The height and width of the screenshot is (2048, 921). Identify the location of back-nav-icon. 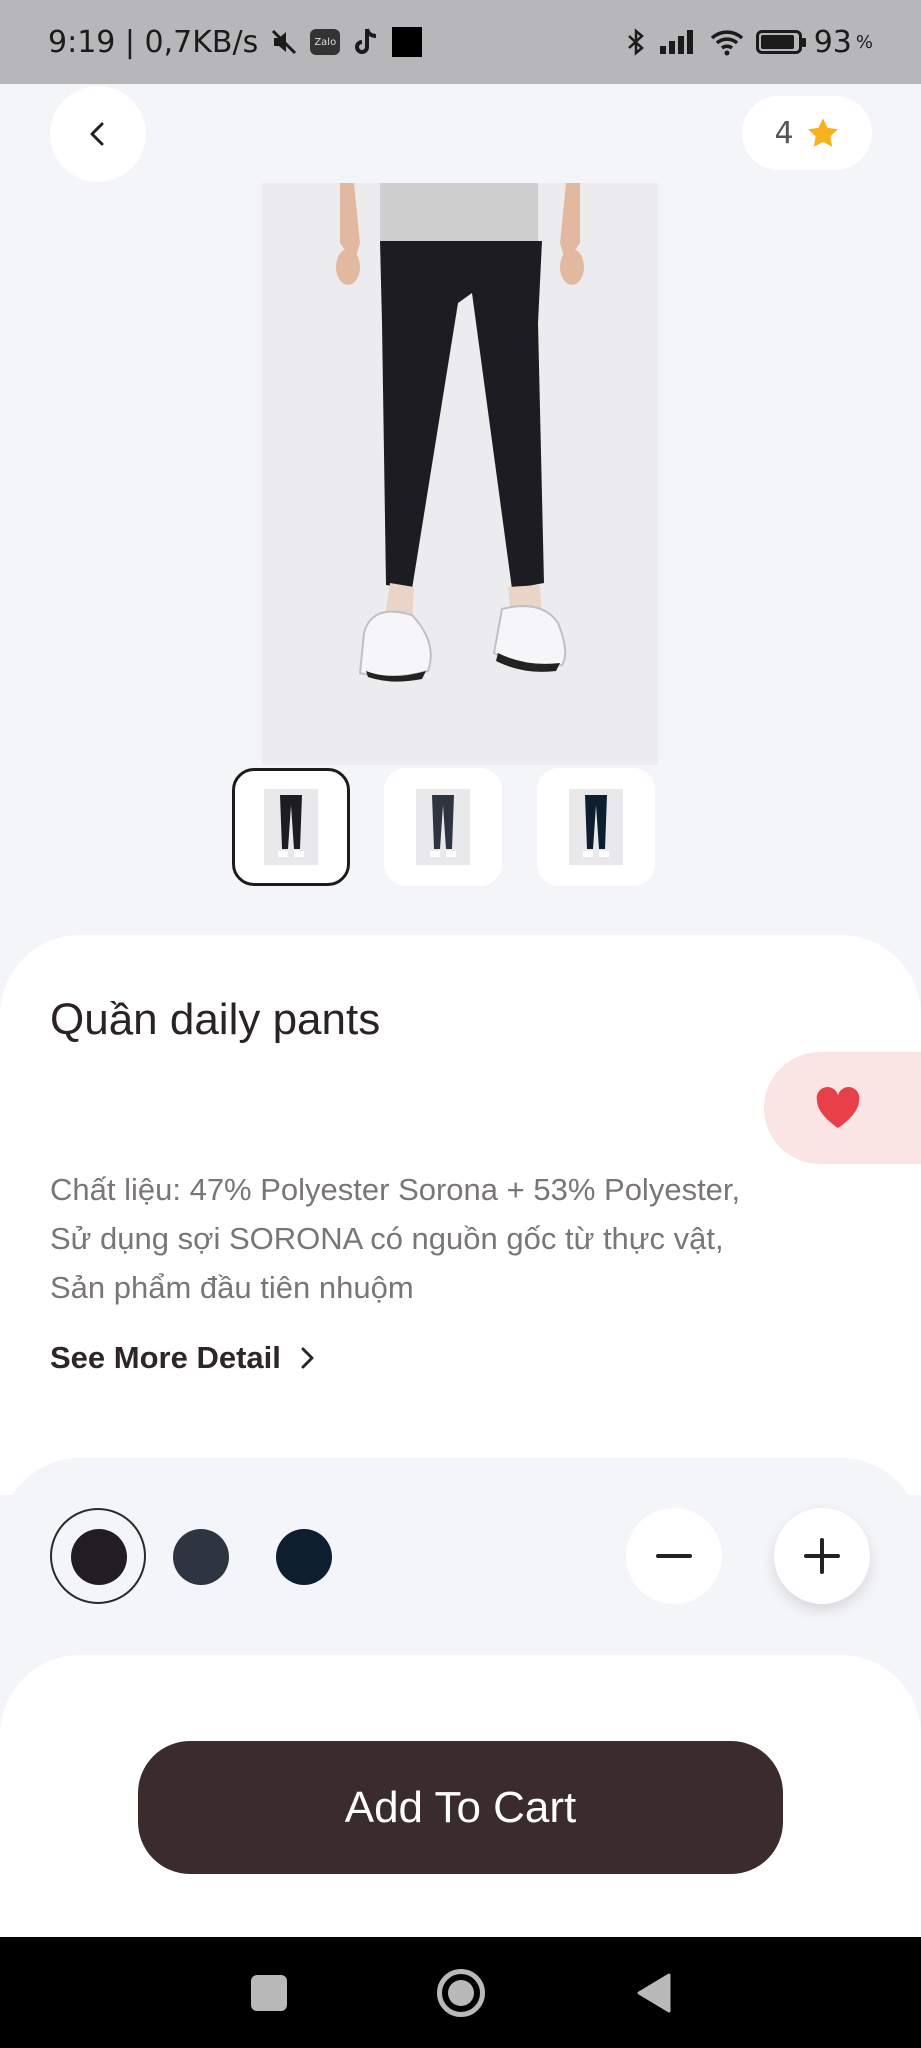
(653, 1993).